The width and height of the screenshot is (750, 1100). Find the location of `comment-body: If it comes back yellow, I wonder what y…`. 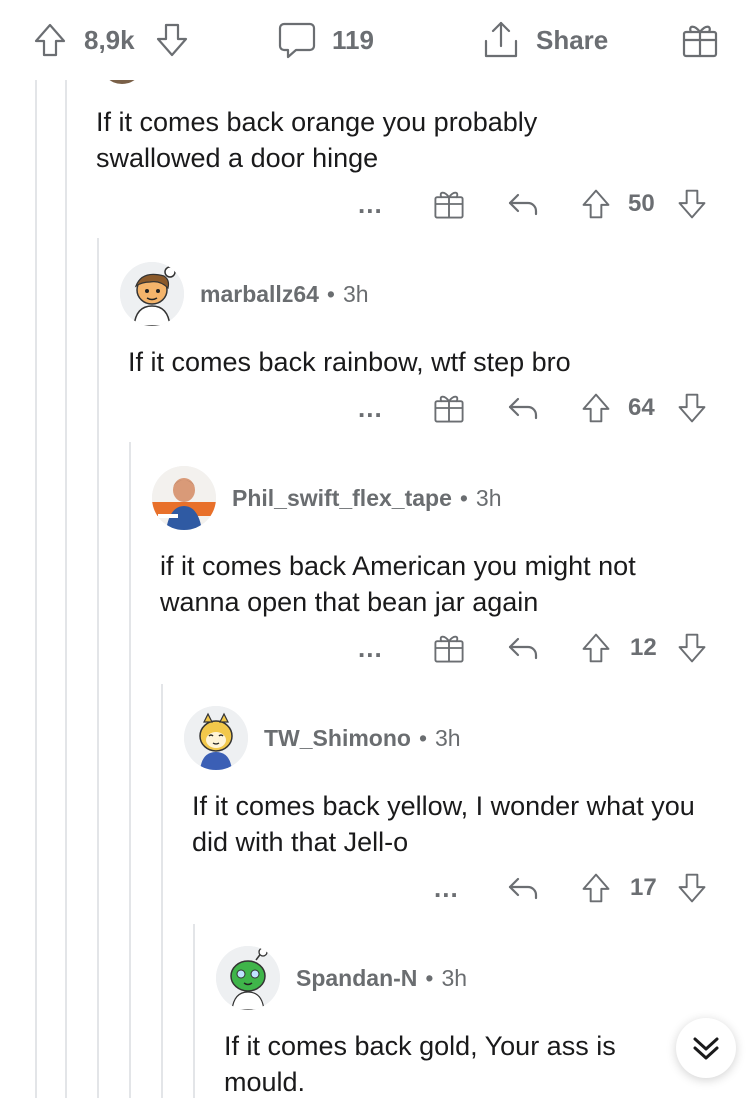

comment-body: If it comes back yellow, I wonder what y… is located at coordinates (443, 824).